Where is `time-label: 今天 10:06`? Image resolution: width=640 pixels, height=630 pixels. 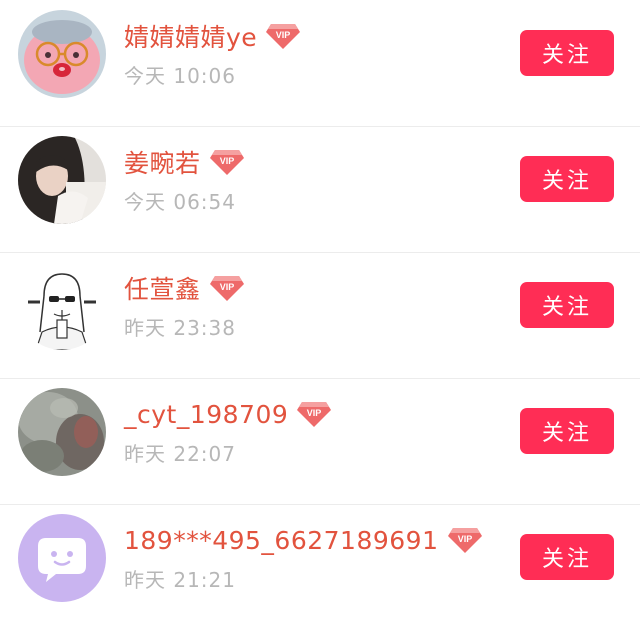
time-label: 今天 10:06 is located at coordinates (180, 76).